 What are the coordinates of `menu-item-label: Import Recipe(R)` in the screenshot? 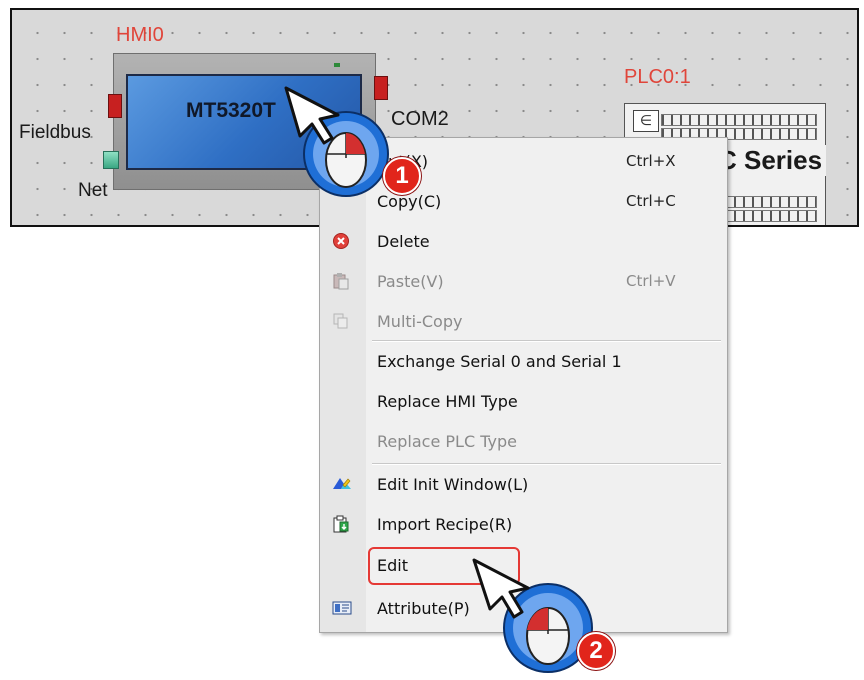 It's located at (445, 524).